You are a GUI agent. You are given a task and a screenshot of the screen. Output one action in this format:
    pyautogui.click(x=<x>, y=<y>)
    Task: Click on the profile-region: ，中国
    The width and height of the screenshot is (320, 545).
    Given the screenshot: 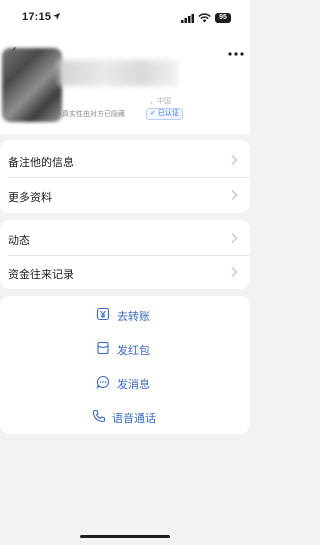 What is the action you would take?
    pyautogui.click(x=160, y=101)
    